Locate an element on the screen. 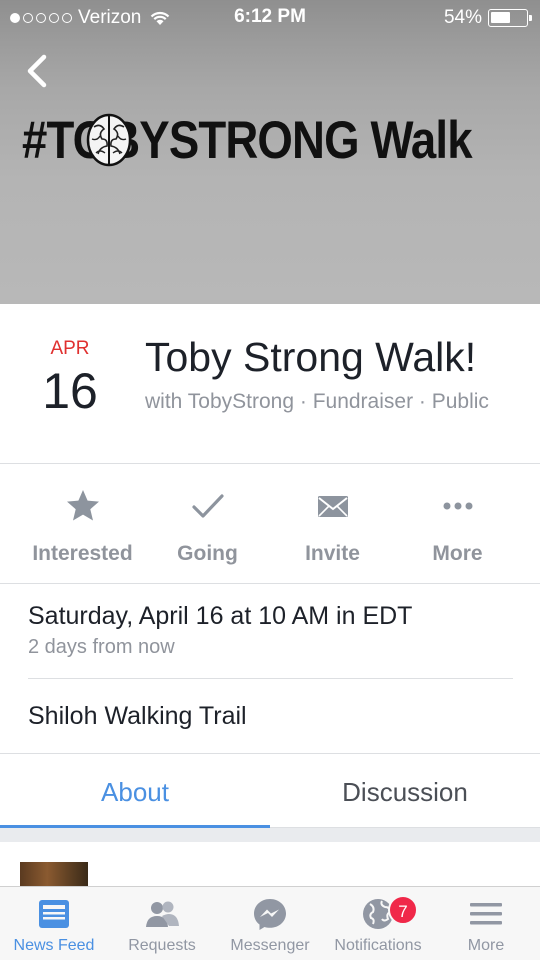 This screenshot has width=540, height=960. event-title: Toby Strong Walk! is located at coordinates (311, 357).